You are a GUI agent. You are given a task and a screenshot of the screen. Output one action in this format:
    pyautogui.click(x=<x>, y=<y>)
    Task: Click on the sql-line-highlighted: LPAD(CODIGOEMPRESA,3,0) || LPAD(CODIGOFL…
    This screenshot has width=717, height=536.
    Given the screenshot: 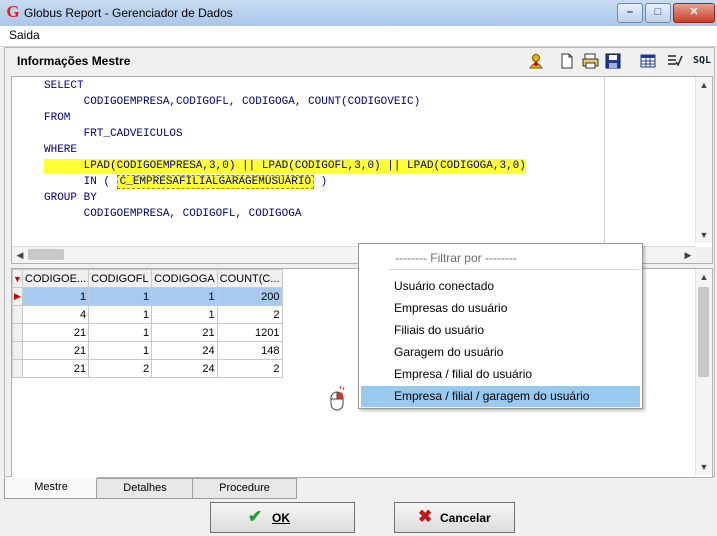 What is the action you would take?
    pyautogui.click(x=285, y=166)
    